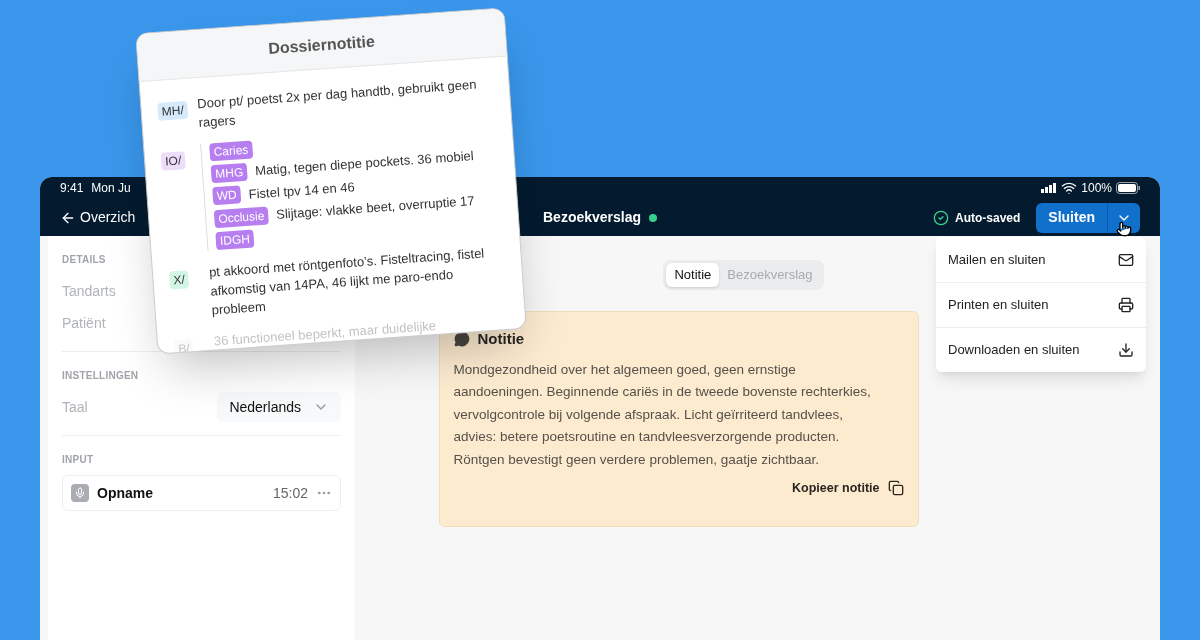  Describe the element at coordinates (1041, 259) in the screenshot. I see `menu-item: Mailen en sluiten` at that location.